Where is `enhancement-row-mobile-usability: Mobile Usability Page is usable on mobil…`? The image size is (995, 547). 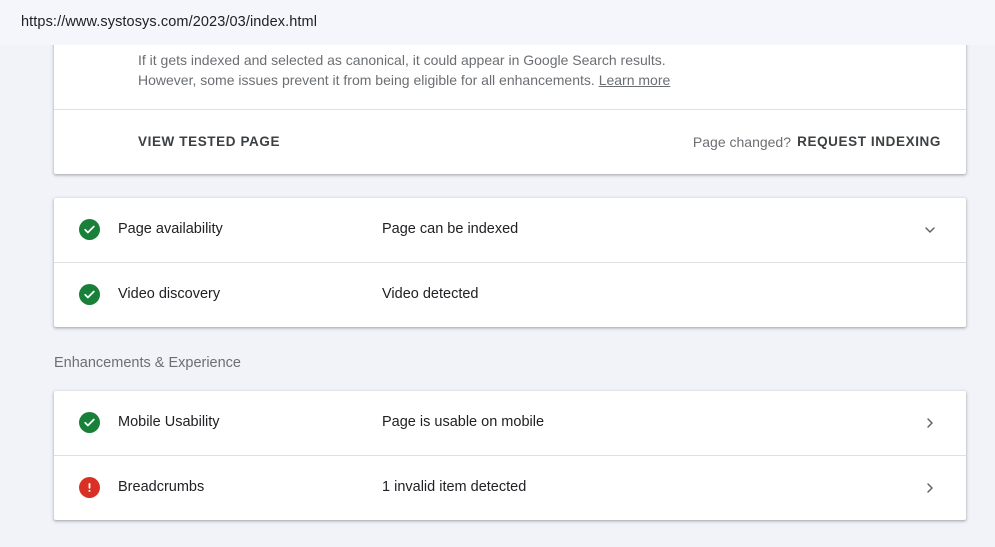 enhancement-row-mobile-usability: Mobile Usability Page is usable on mobil… is located at coordinates (510, 423).